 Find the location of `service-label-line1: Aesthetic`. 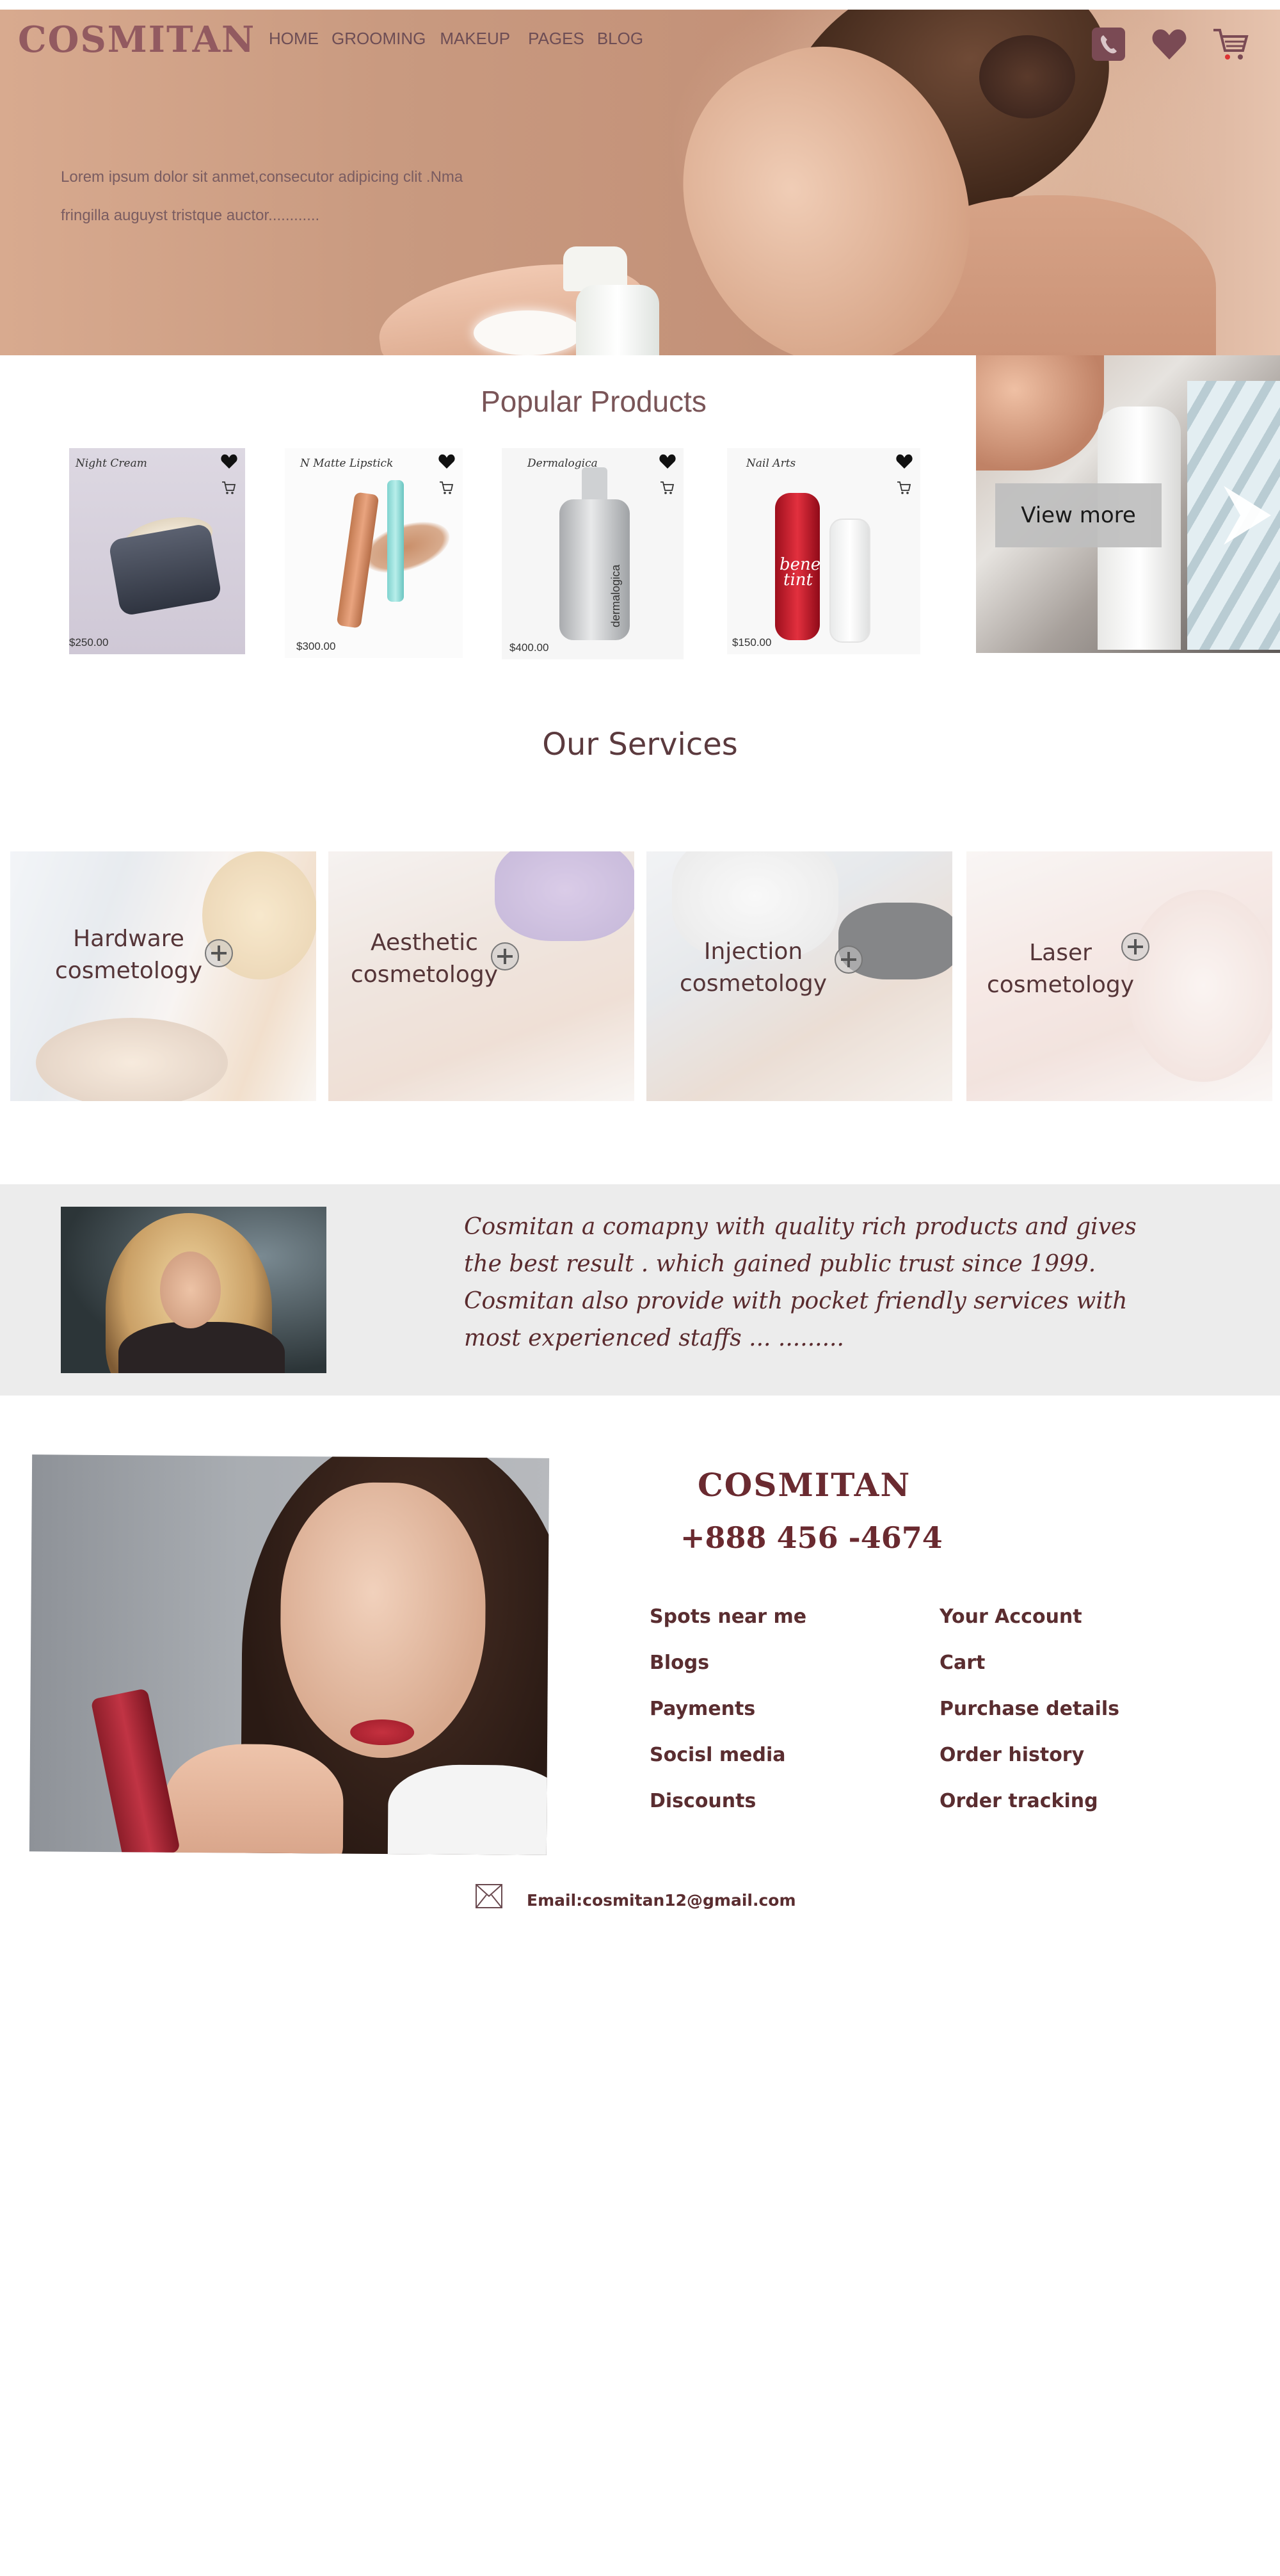

service-label-line1: Aesthetic is located at coordinates (424, 943).